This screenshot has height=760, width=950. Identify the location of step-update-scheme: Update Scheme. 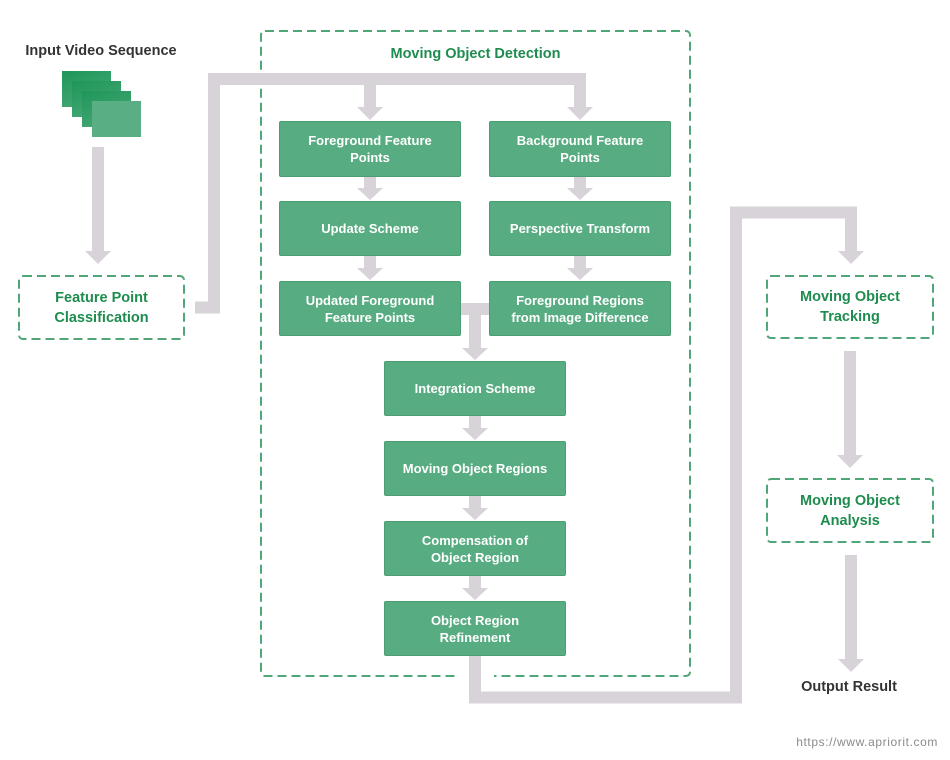
(370, 228).